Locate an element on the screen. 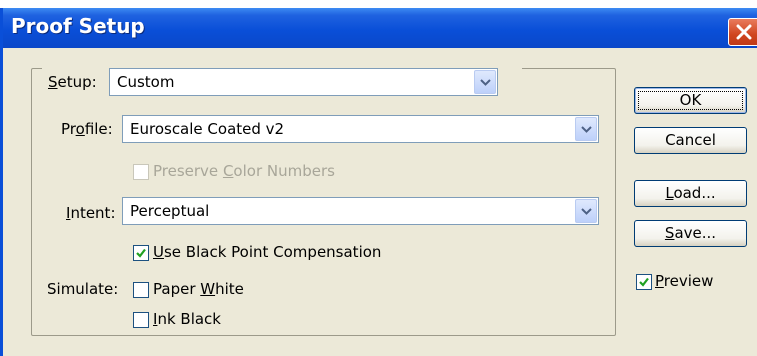 Image resolution: width=757 pixels, height=356 pixels. window-title: Proof Setup is located at coordinates (78, 26).